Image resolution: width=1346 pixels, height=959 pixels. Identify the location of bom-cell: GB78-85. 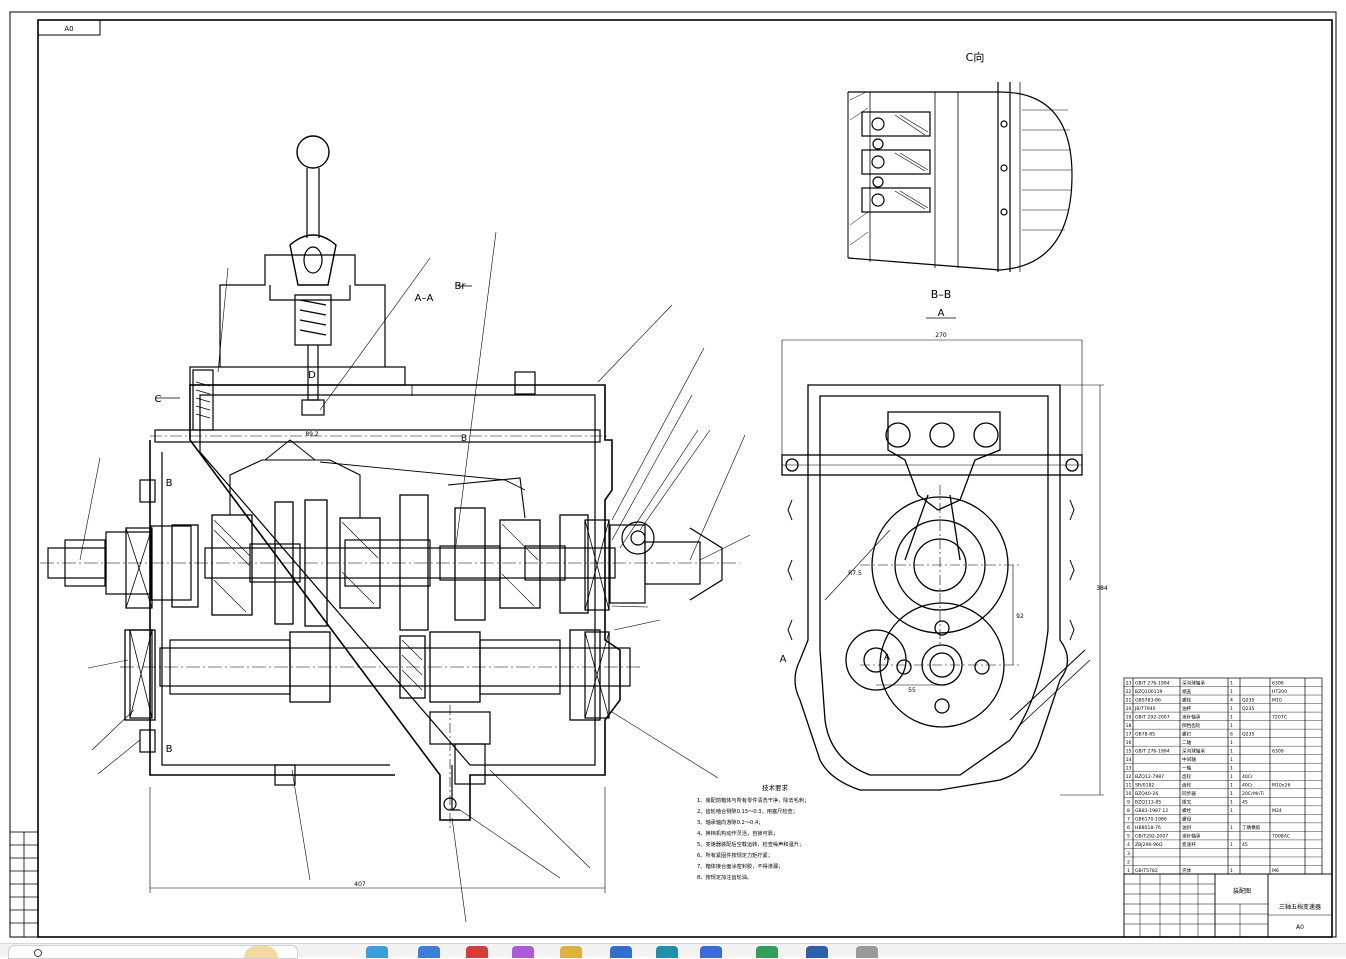
(1145, 734).